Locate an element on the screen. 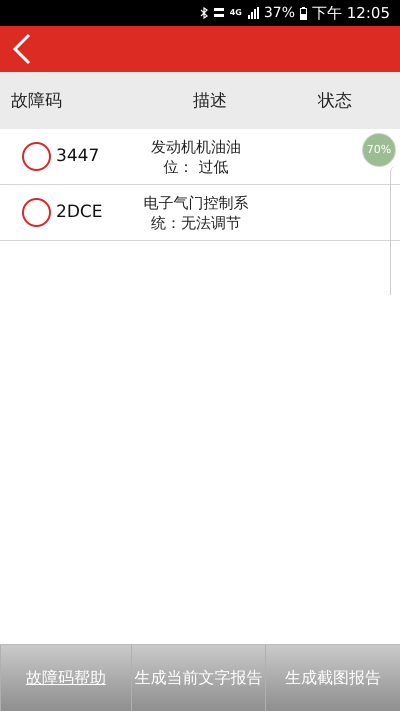  description-line: 发动机机油油 is located at coordinates (196, 146).